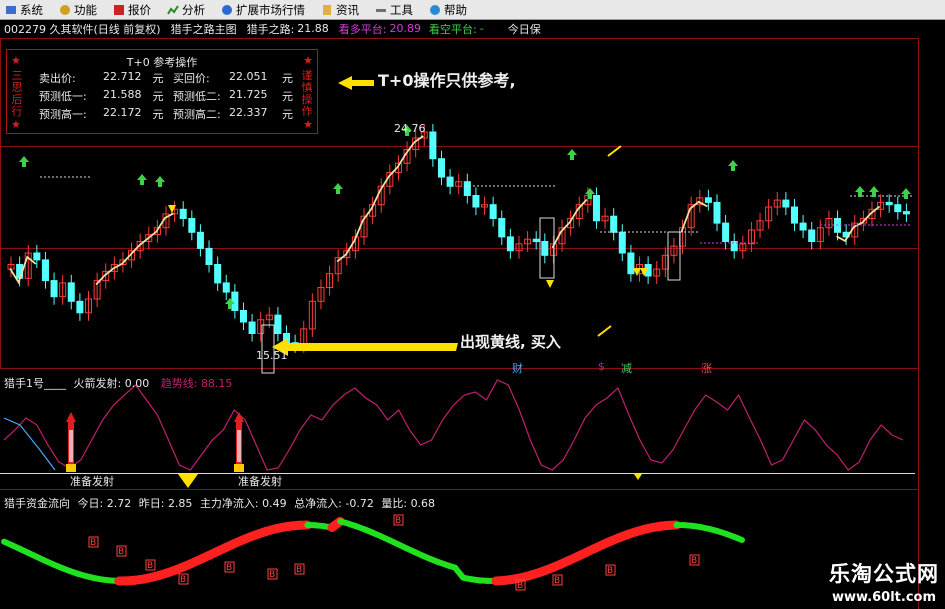 This screenshot has height=609, width=945. I want to click on legend-text: 财, so click(517, 368).